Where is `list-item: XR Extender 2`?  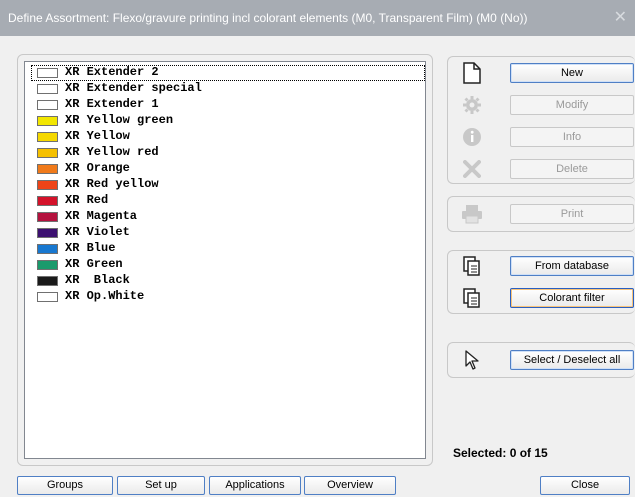
list-item: XR Extender 2 is located at coordinates (228, 73).